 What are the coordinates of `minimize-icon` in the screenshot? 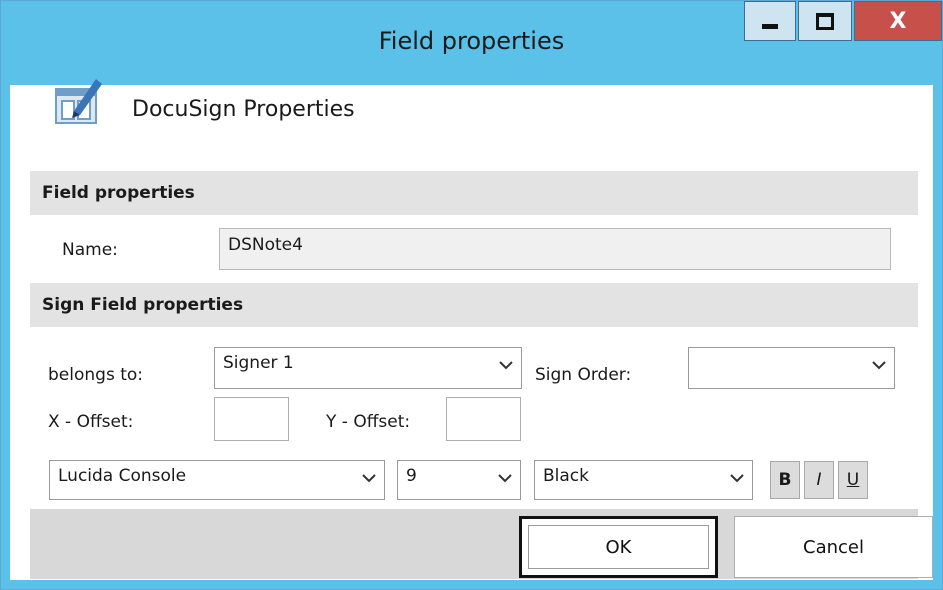 It's located at (770, 26).